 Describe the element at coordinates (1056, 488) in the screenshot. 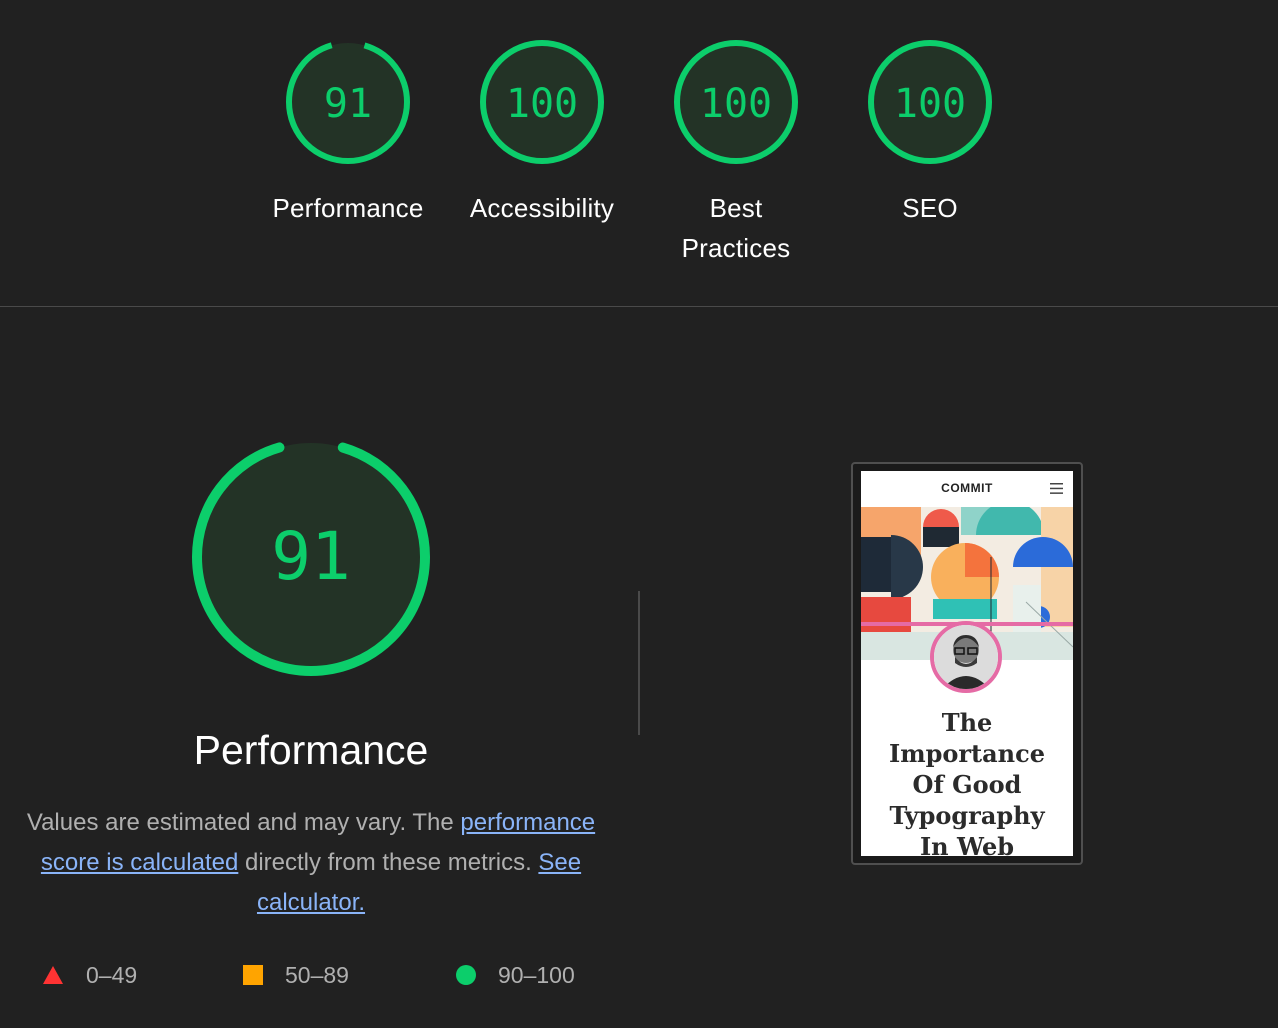

I see `hamburger-menu-icon` at that location.